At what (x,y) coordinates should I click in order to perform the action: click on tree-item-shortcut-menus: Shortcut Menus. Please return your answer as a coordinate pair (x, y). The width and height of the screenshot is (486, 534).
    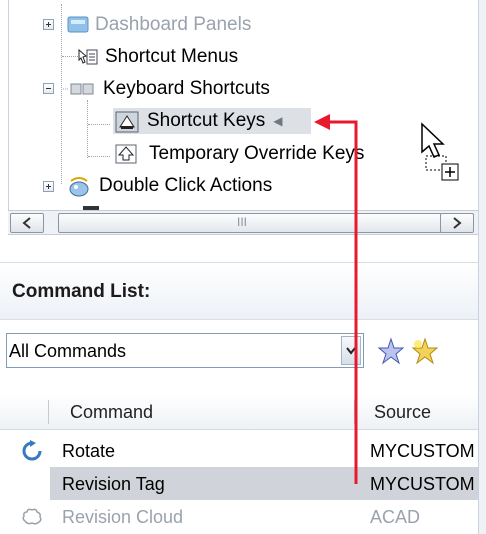
    Looking at the image, I should click on (157, 57).